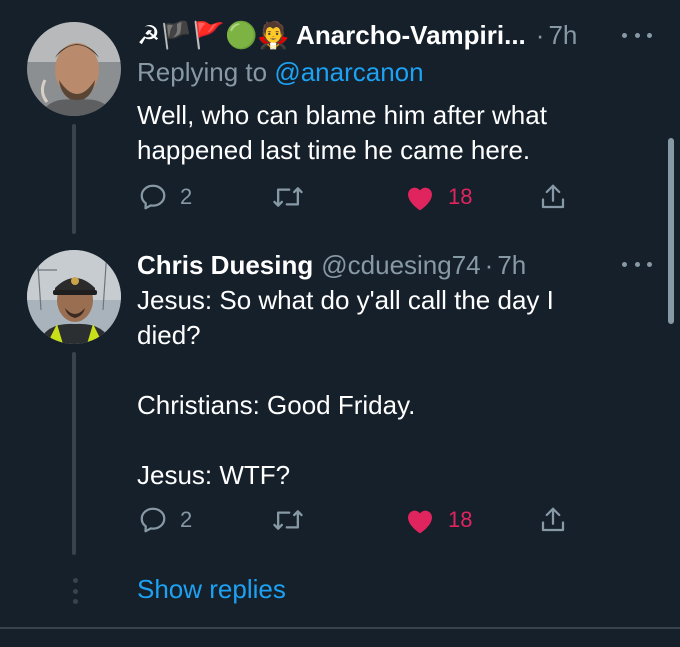  Describe the element at coordinates (225, 265) in the screenshot. I see `display-name: Chris Duesing` at that location.